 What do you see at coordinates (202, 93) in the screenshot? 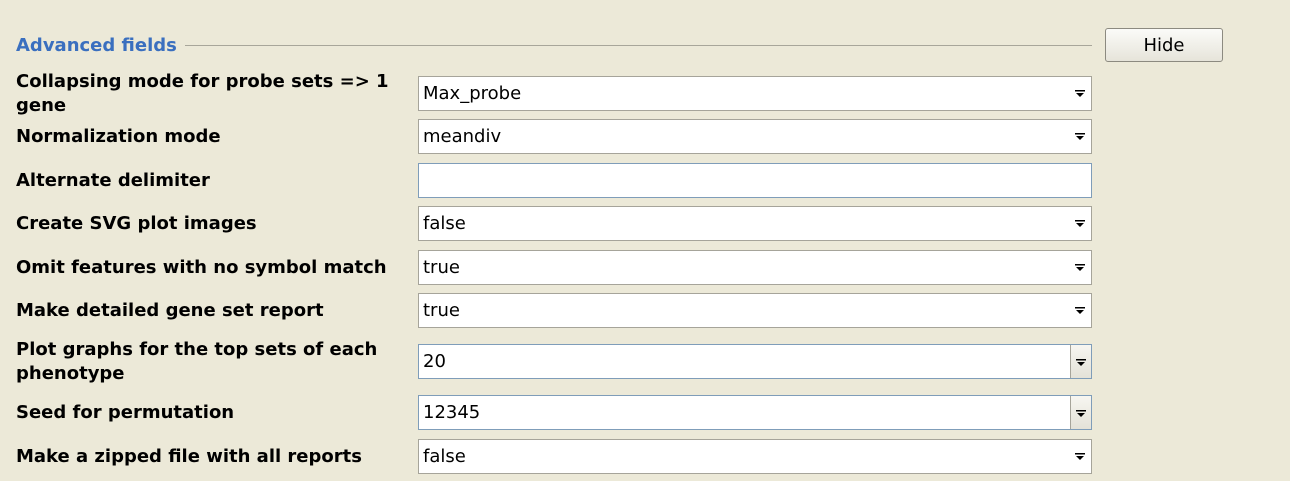
I see `field-label: Collapsing mode for probe sets => 1 gene` at bounding box center [202, 93].